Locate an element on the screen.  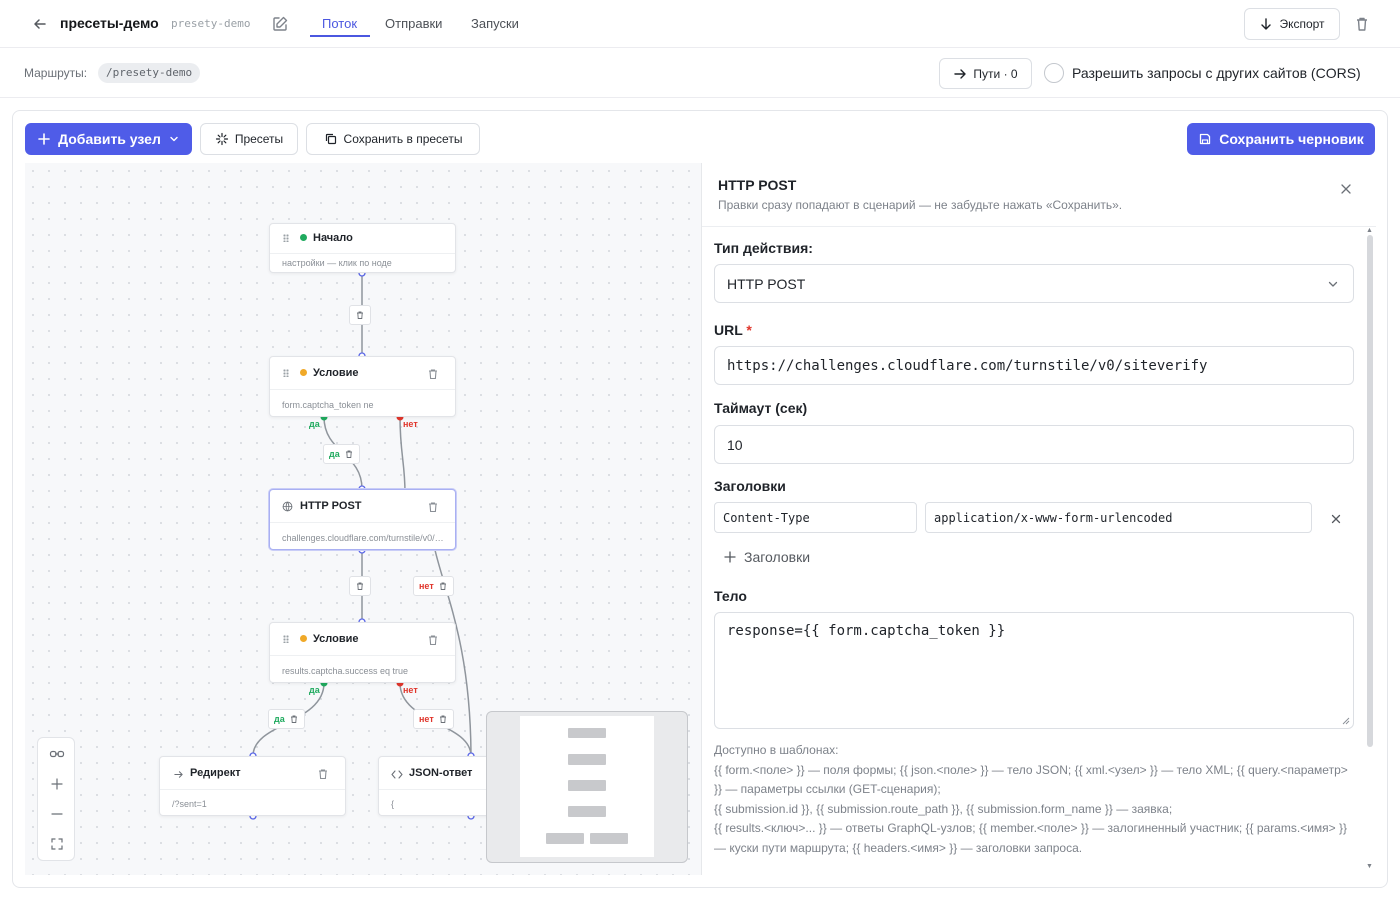
arrow-down-icon is located at coordinates (1266, 24).